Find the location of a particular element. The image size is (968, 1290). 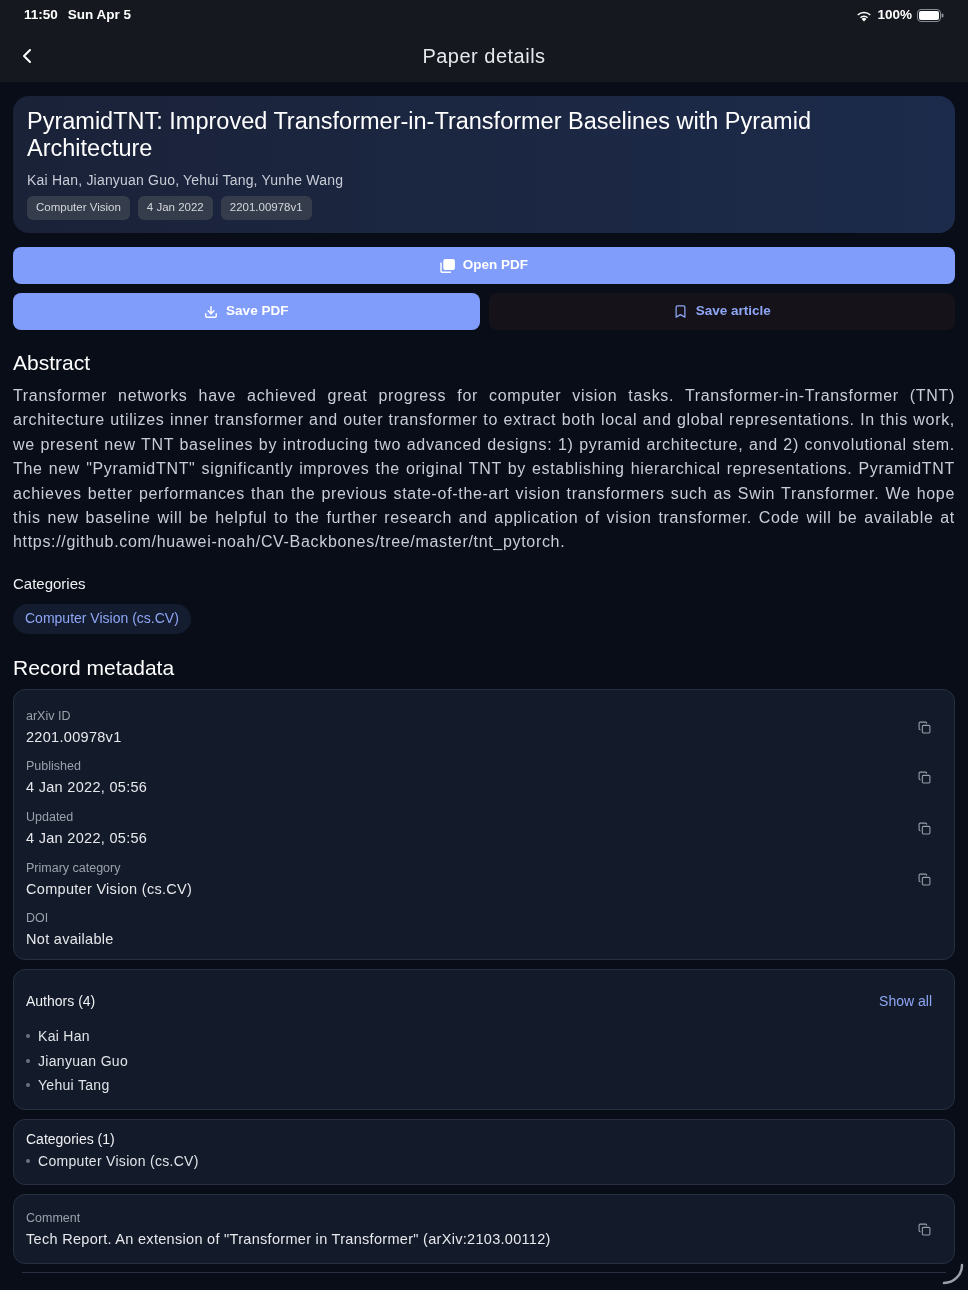

document-stack-icon is located at coordinates (447, 265).